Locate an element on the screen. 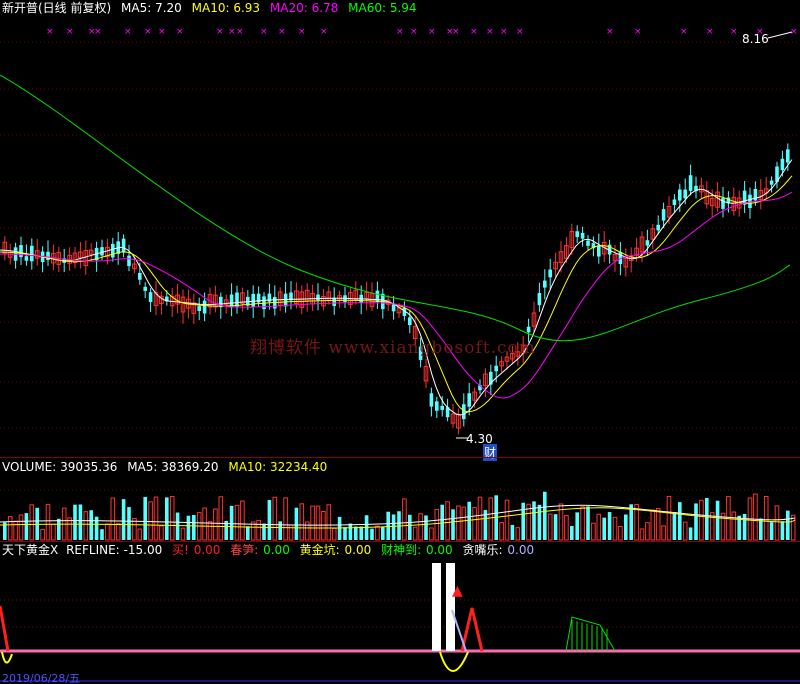 Image resolution: width=800 pixels, height=684 pixels. chunsun-label: 春笋: is located at coordinates (244, 550).